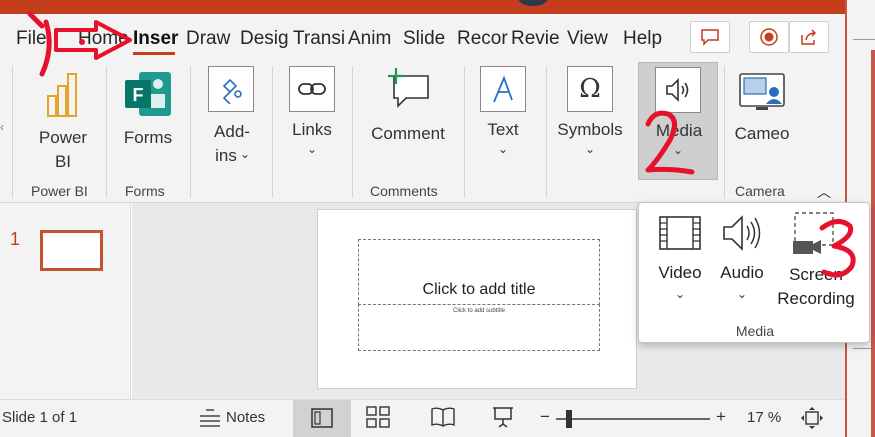 This screenshot has width=875, height=437. What do you see at coordinates (210, 418) in the screenshot?
I see `notes-icon` at bounding box center [210, 418].